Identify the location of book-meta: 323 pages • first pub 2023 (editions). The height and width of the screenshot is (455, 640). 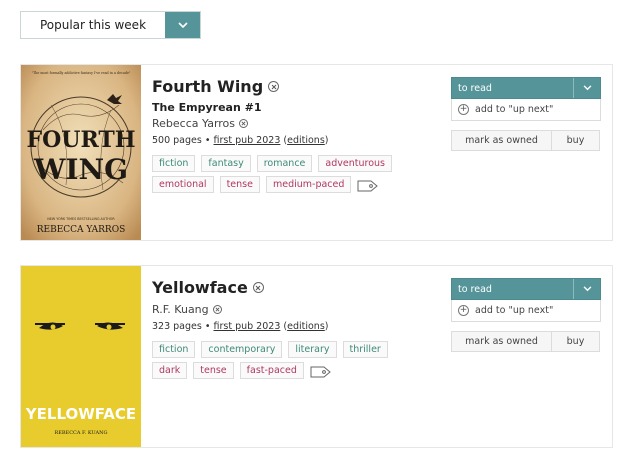
(240, 326).